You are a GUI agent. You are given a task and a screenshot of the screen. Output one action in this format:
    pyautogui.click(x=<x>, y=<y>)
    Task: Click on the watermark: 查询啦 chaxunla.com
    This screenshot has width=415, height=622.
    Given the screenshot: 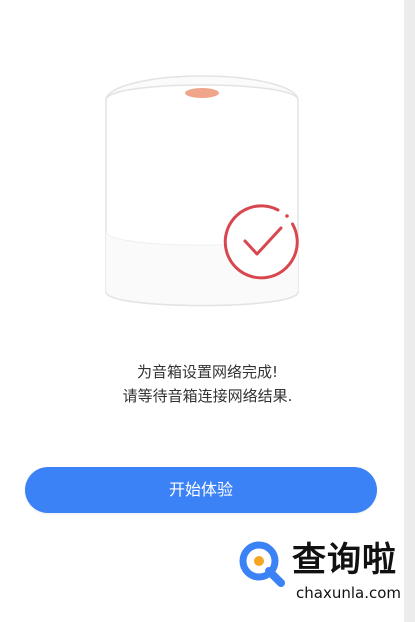 What is the action you would take?
    pyautogui.click(x=316, y=571)
    